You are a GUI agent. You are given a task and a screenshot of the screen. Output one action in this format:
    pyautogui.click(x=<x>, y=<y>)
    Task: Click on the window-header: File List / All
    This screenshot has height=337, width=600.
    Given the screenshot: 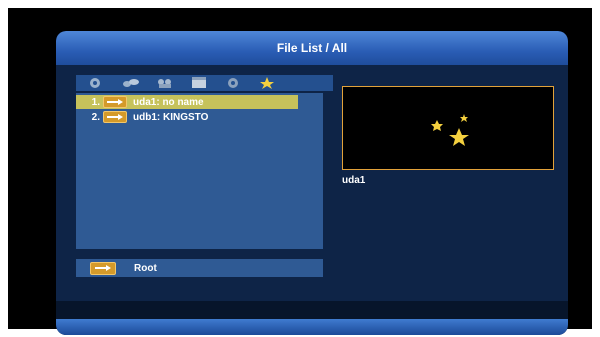 What is the action you would take?
    pyautogui.click(x=312, y=48)
    